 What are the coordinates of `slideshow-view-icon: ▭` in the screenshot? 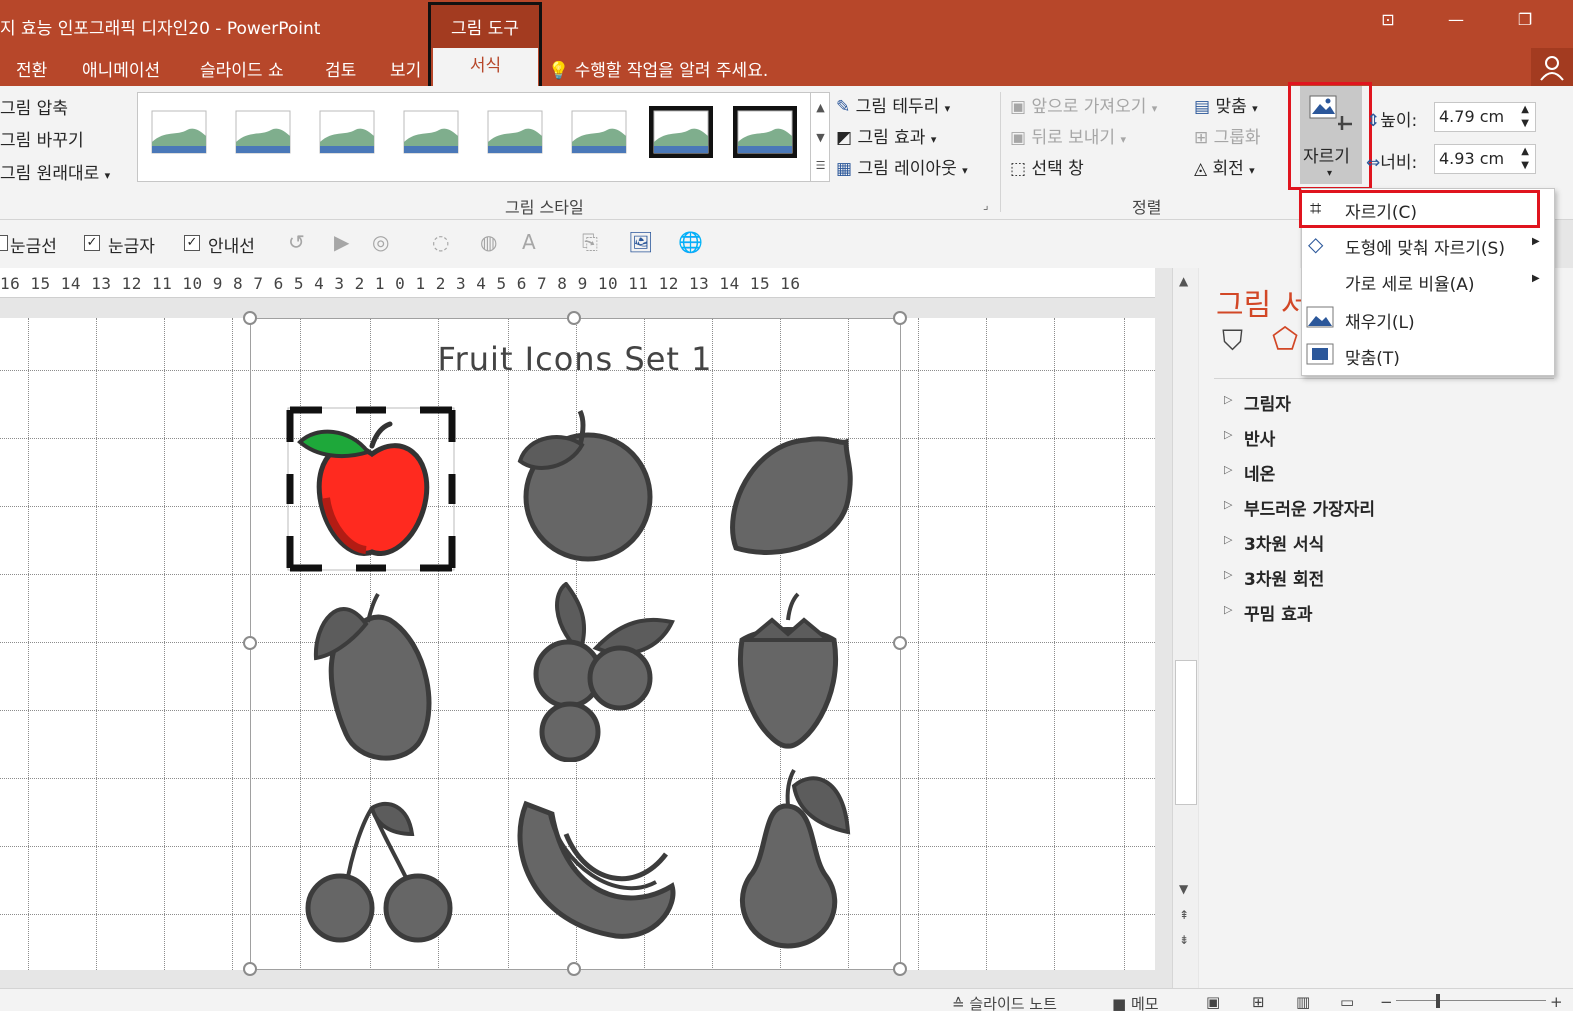 It's located at (1347, 1002).